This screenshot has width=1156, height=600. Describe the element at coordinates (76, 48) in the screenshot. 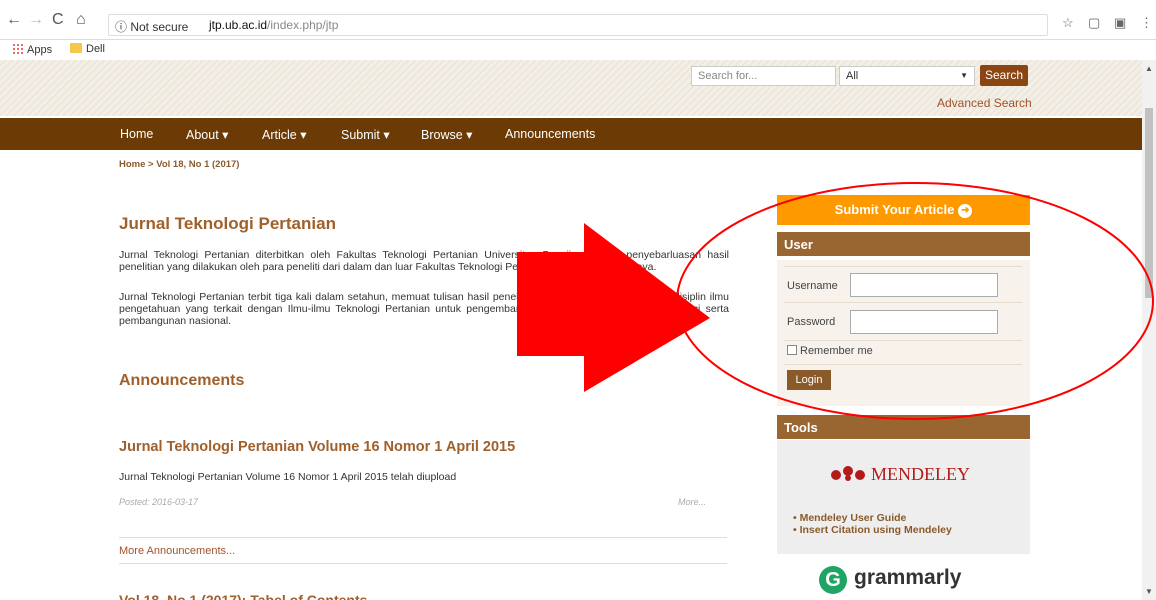

I see `folder-icon` at that location.